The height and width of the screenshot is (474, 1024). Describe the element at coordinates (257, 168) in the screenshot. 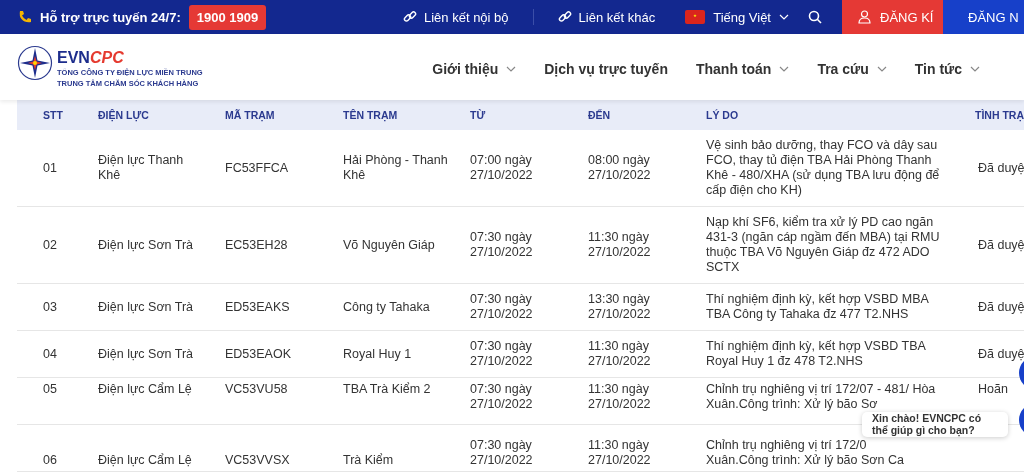

I see `table-cell-text: FC53FFCA` at that location.